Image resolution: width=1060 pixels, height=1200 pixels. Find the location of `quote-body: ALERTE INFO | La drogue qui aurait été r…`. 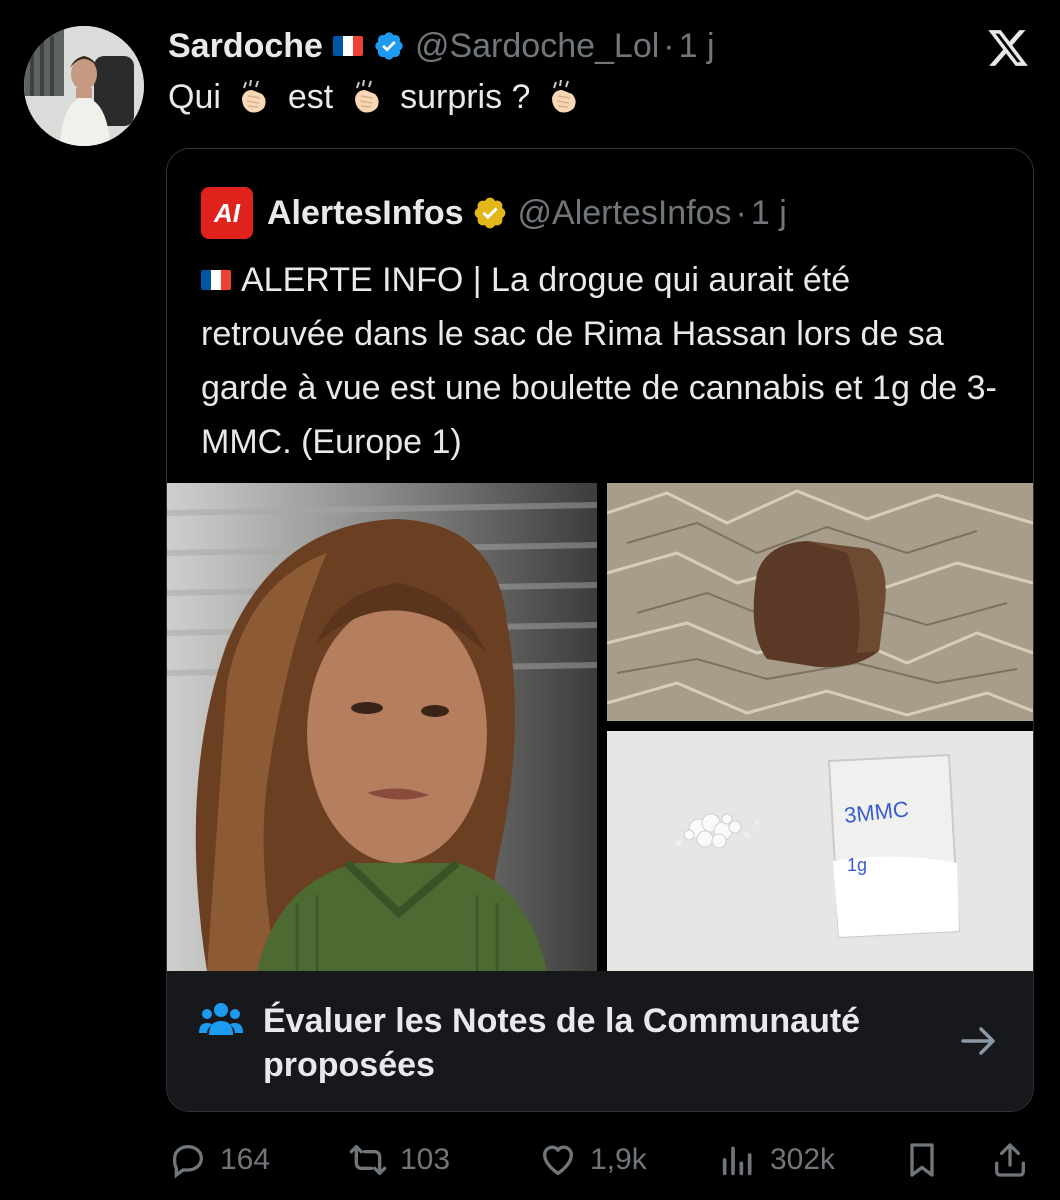

quote-body: ALERTE INFO | La drogue qui aurait été r… is located at coordinates (599, 361).